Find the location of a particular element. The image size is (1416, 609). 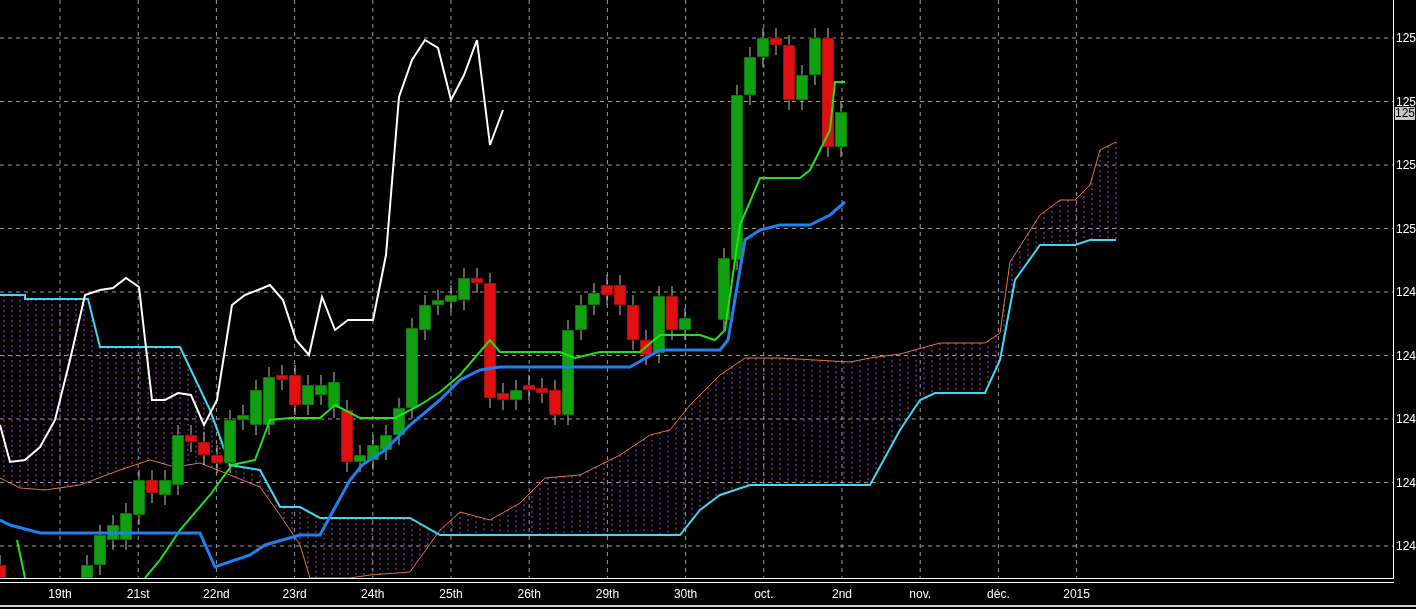

date-label: 21st is located at coordinates (138, 594).